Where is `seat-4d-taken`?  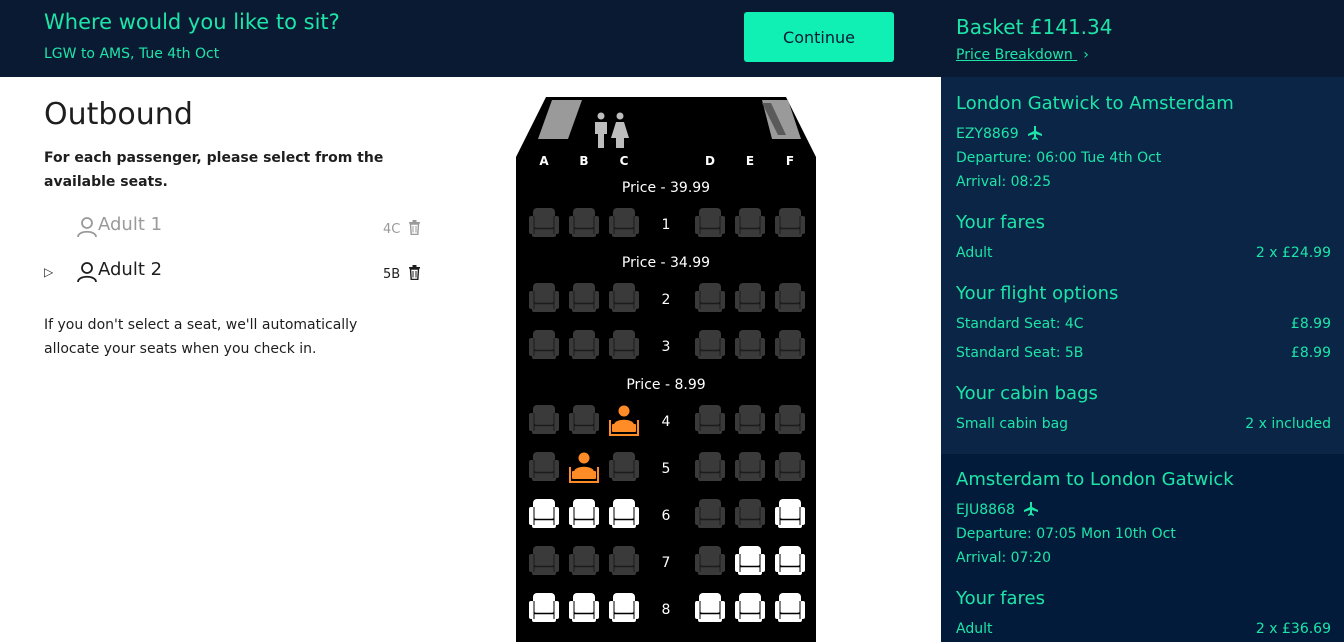
seat-4d-taken is located at coordinates (710, 420).